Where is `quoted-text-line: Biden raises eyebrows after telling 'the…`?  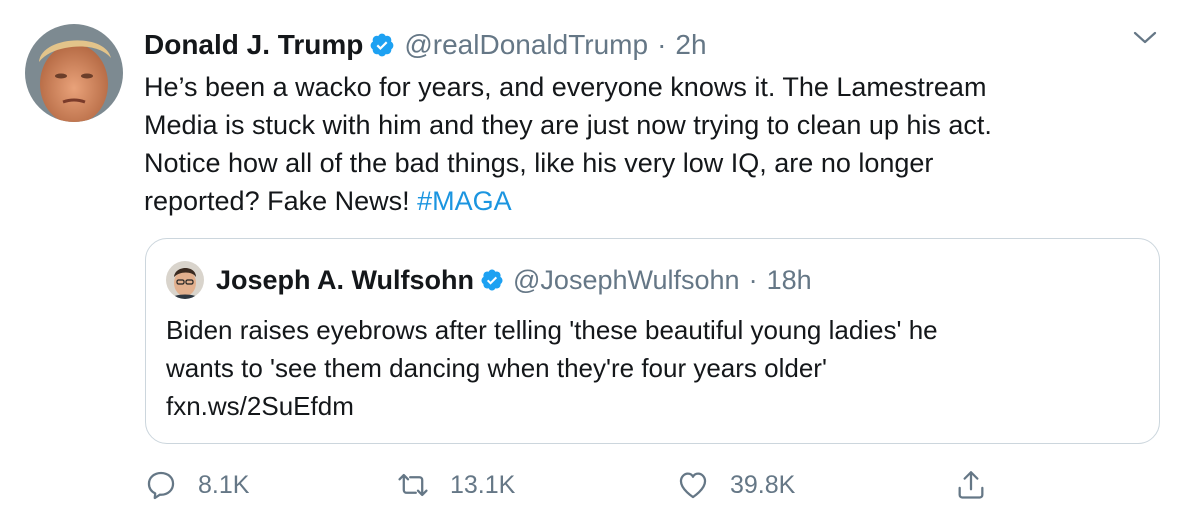 quoted-text-line: Biden raises eyebrows after telling 'the… is located at coordinates (552, 330).